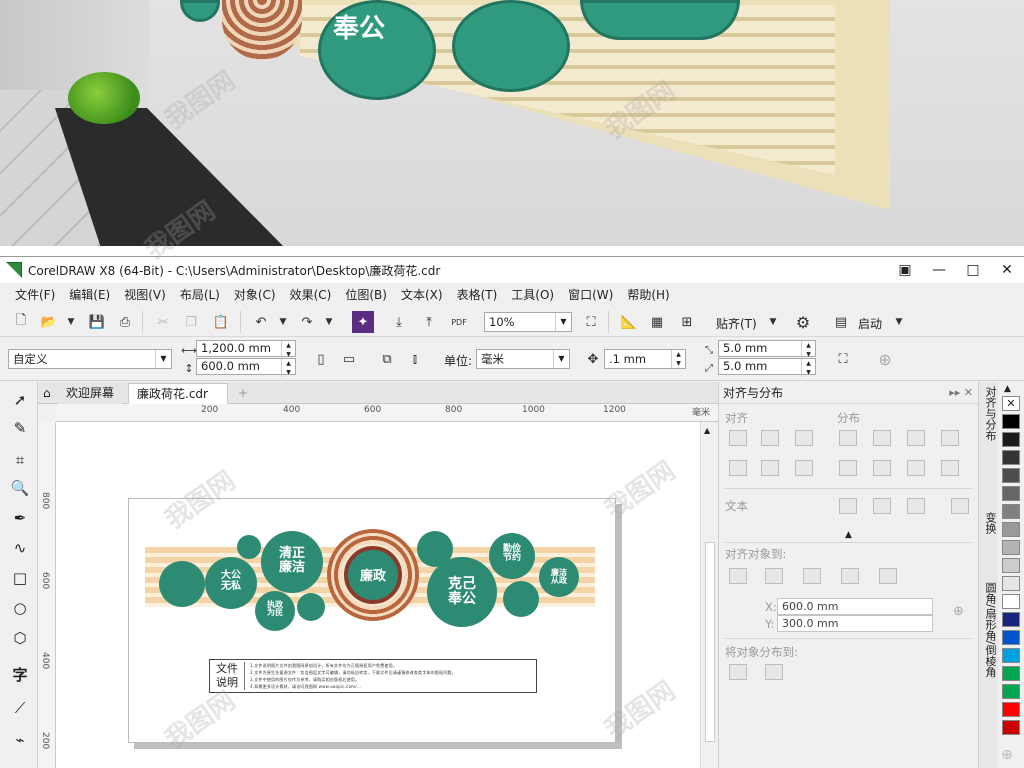 The width and height of the screenshot is (1024, 768). Describe the element at coordinates (767, 349) in the screenshot. I see `duplicate-x-field: 5.0 mm ▲ ▼` at that location.